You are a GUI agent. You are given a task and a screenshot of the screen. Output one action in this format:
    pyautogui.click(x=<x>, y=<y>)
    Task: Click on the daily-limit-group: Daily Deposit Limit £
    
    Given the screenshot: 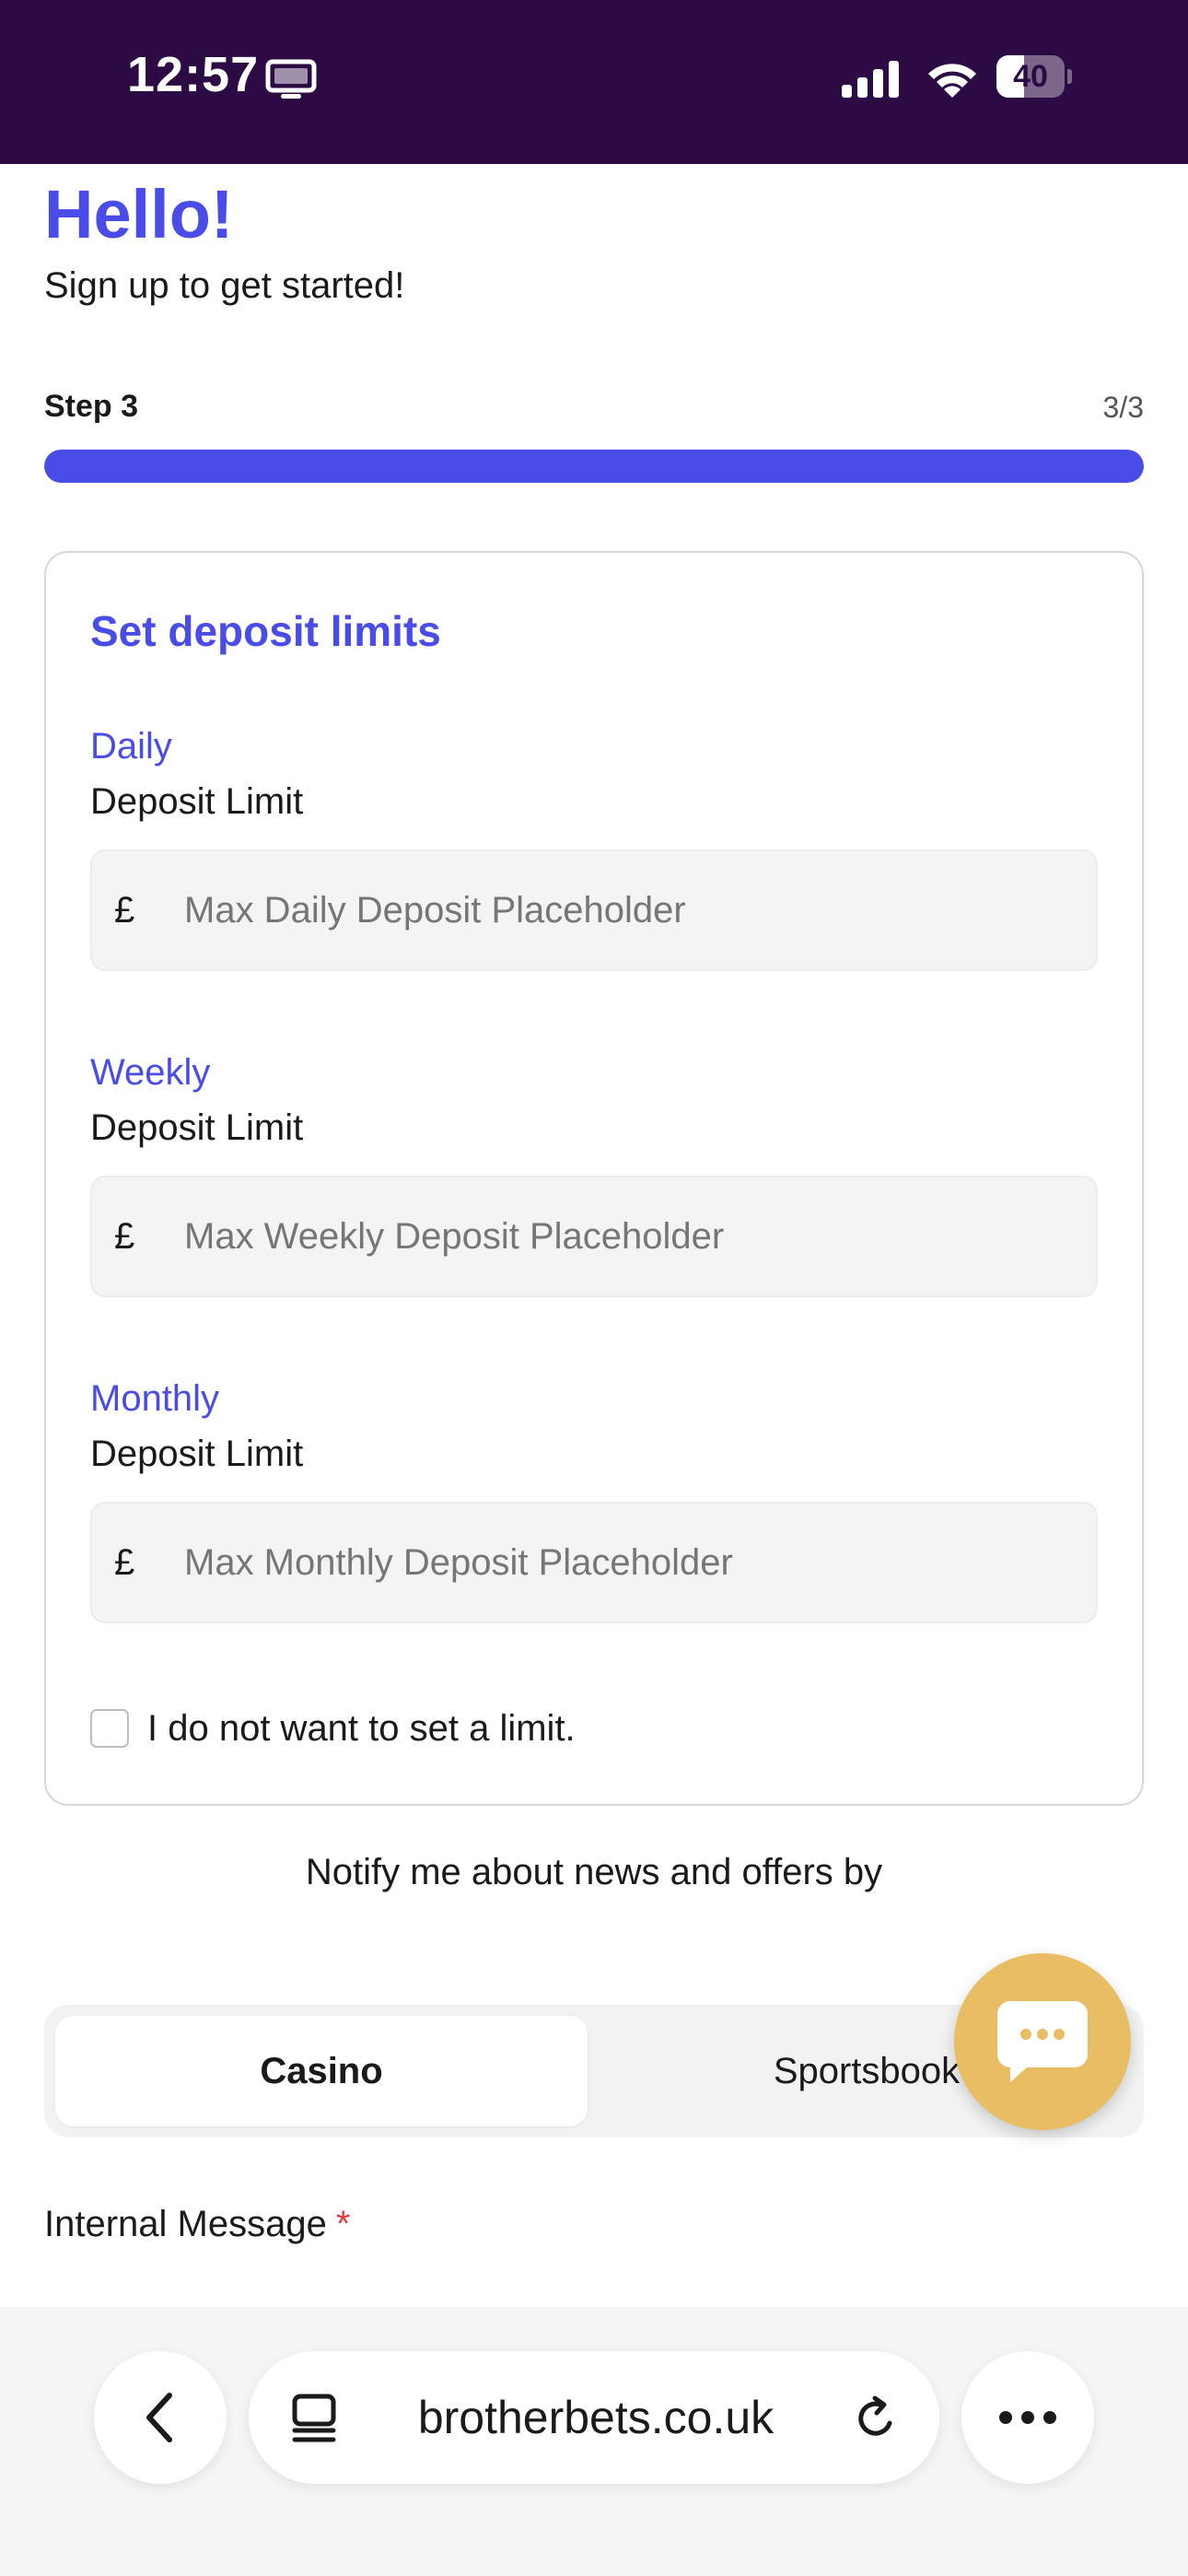 What is the action you would take?
    pyautogui.click(x=594, y=845)
    